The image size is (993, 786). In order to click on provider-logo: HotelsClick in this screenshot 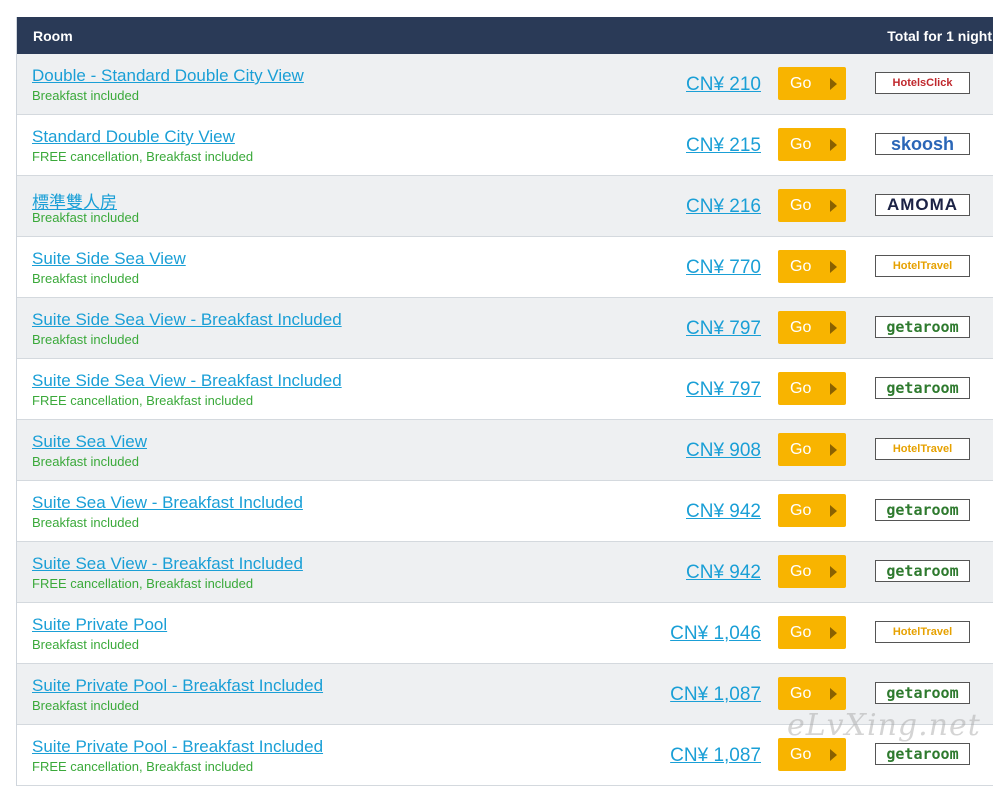, I will do `click(922, 83)`.